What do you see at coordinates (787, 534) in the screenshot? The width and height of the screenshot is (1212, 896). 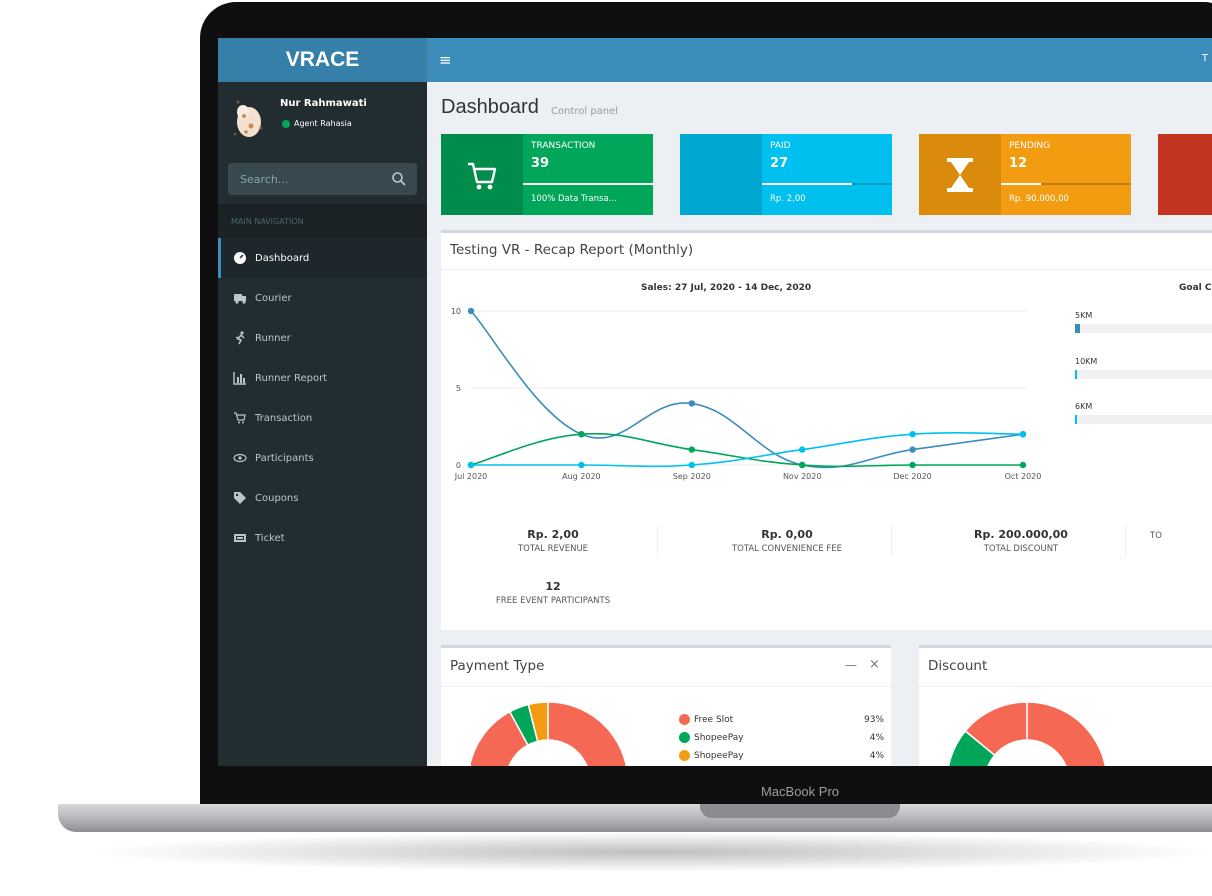 I see `stat-value: Rp. 0,00` at bounding box center [787, 534].